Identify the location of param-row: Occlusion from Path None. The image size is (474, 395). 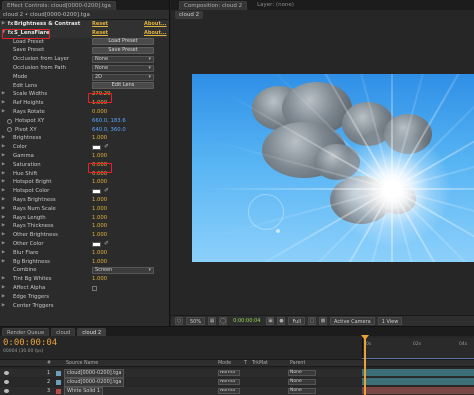
(84, 68).